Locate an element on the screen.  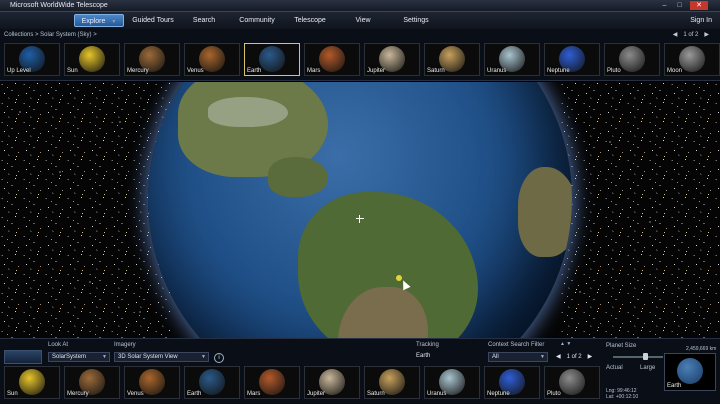
close-icon: ✕ is located at coordinates (699, 5).